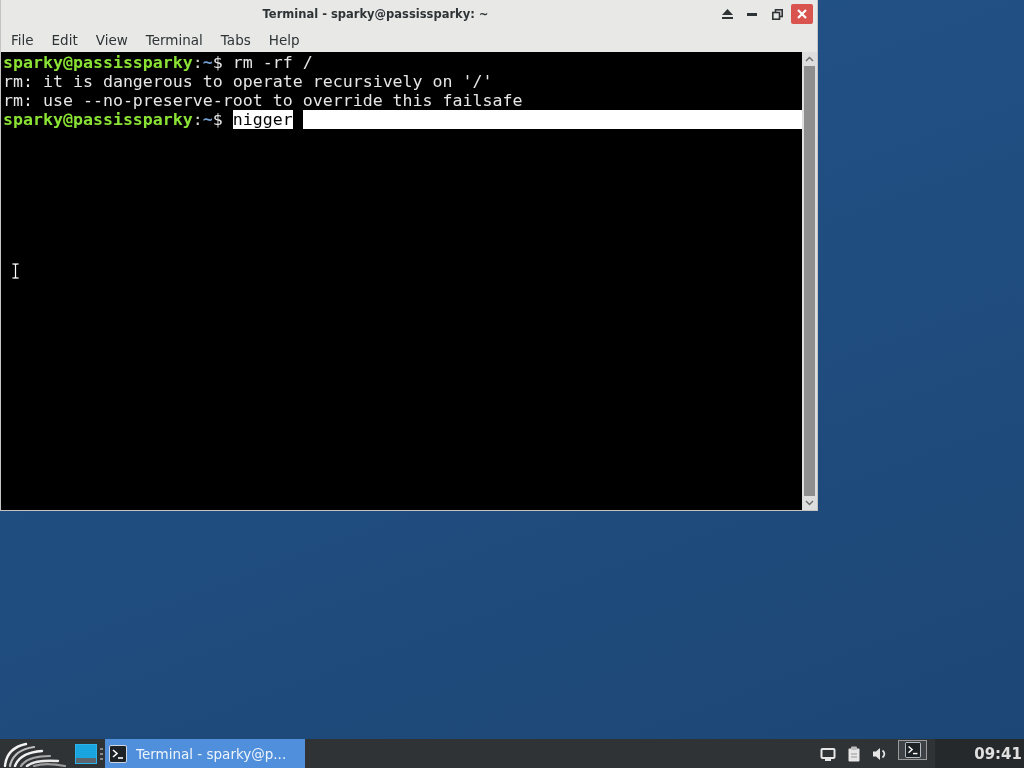 This screenshot has width=1024, height=768. Describe the element at coordinates (235, 40) in the screenshot. I see `menu-item: Tabs` at that location.